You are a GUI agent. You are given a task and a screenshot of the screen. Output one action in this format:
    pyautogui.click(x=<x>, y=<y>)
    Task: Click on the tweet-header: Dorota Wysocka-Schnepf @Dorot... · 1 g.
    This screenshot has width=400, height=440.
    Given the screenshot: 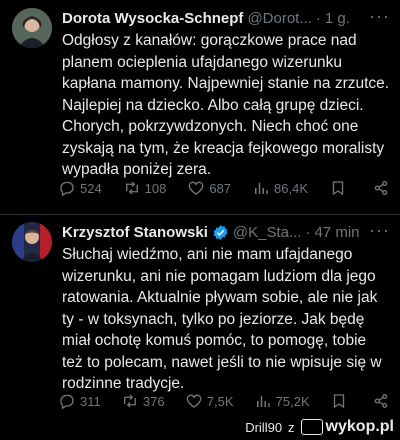 What is the action you would take?
    pyautogui.click(x=226, y=18)
    